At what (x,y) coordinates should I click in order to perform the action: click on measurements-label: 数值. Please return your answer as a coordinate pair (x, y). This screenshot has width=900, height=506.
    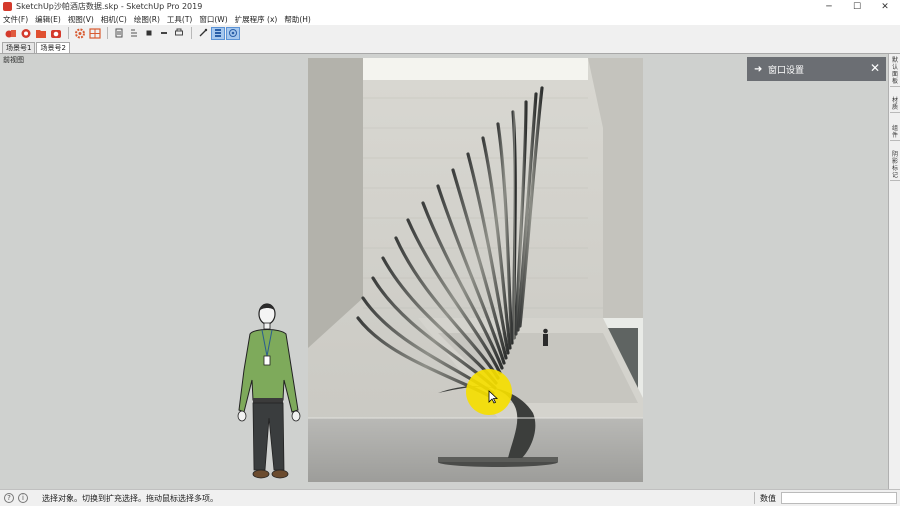
    Looking at the image, I should click on (768, 498).